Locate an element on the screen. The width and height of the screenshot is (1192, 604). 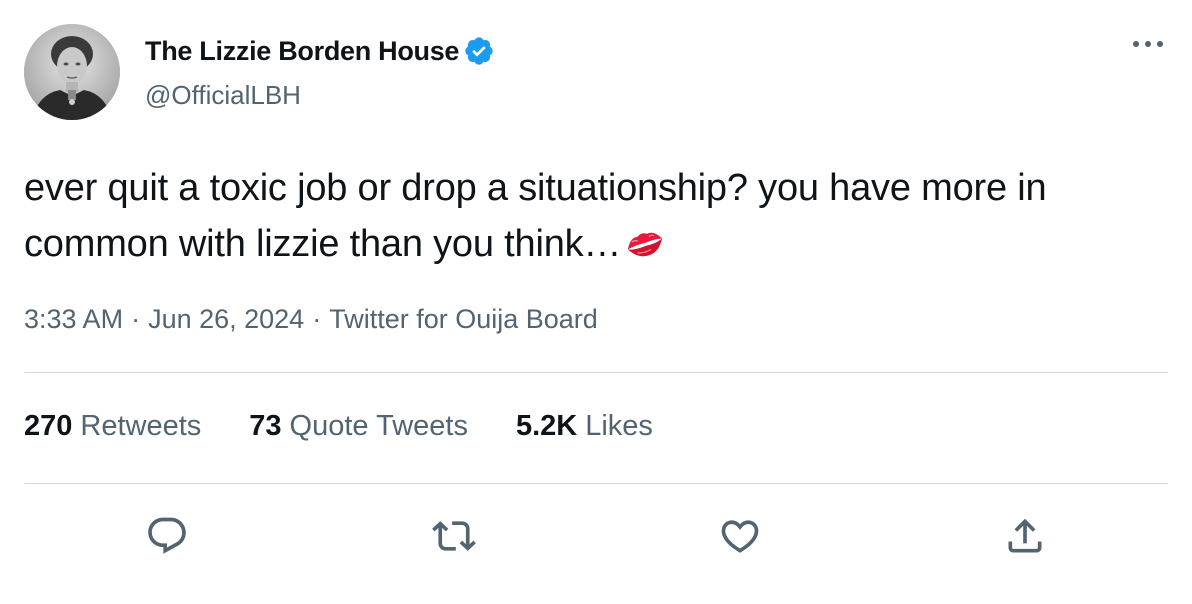
kiss-mark-icon is located at coordinates (645, 240).